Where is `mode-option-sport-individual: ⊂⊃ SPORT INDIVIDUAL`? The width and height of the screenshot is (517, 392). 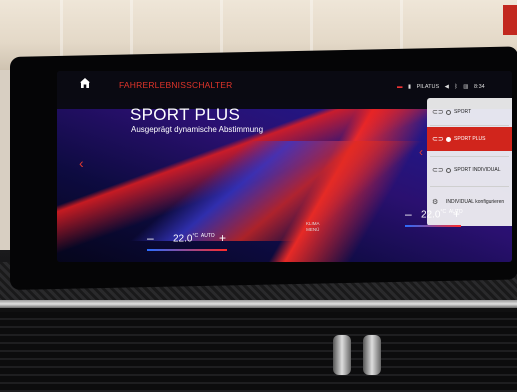
mode-option-sport-individual: ⊂⊃ SPORT INDIVIDUAL is located at coordinates (469, 170).